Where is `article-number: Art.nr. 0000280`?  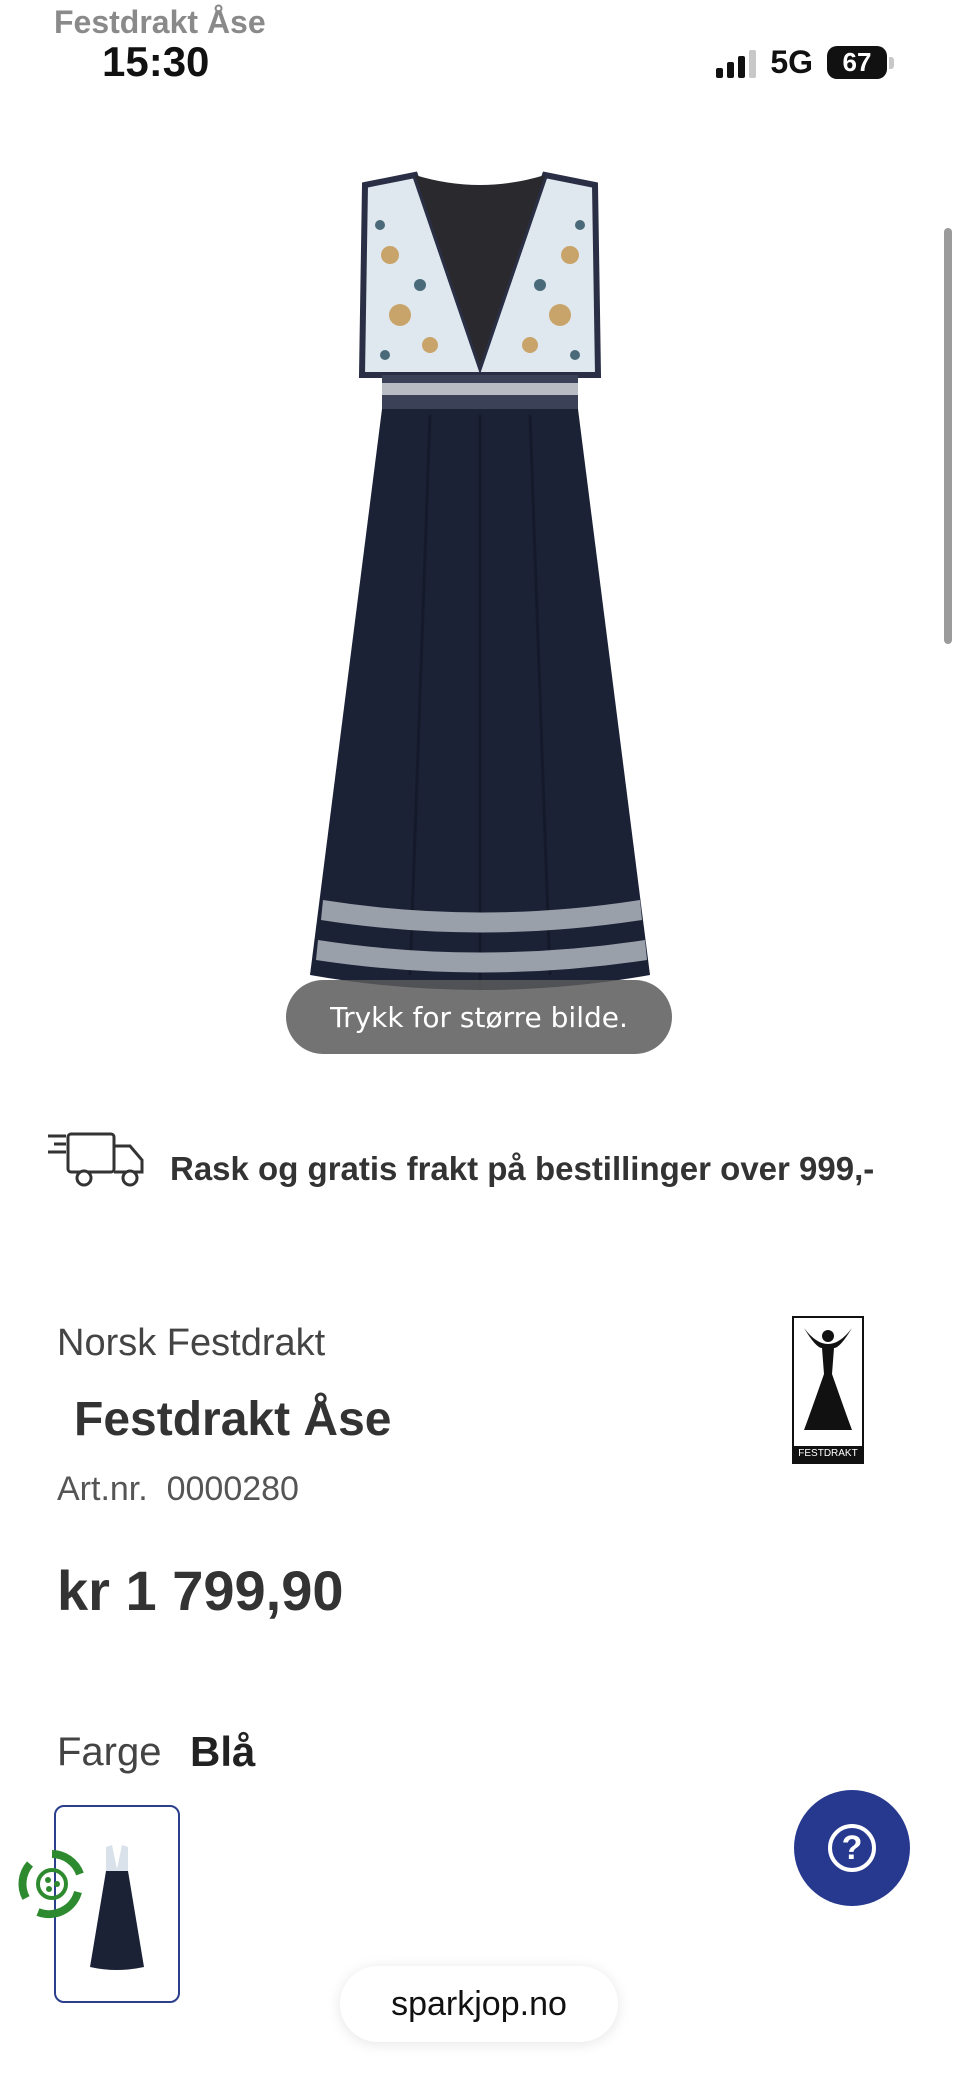 article-number: Art.nr. 0000280 is located at coordinates (178, 1489).